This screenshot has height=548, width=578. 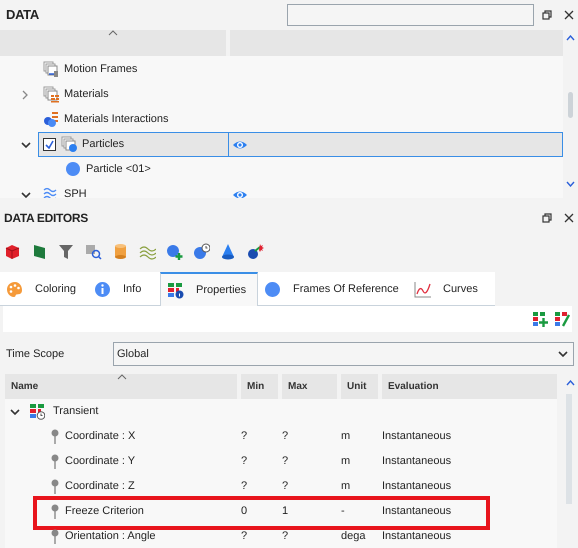 What do you see at coordinates (120, 251) in the screenshot?
I see `cylinder-icon` at bounding box center [120, 251].